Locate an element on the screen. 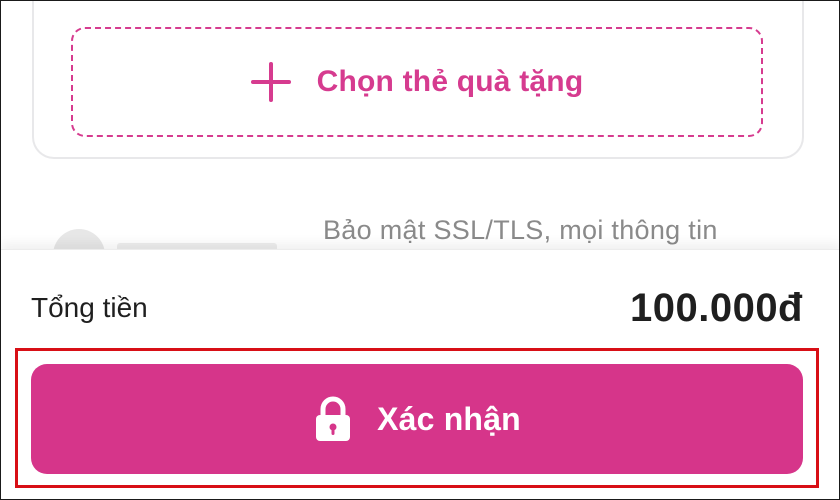 This screenshot has height=500, width=840. total-amount: 100.000đ is located at coordinates (716, 308).